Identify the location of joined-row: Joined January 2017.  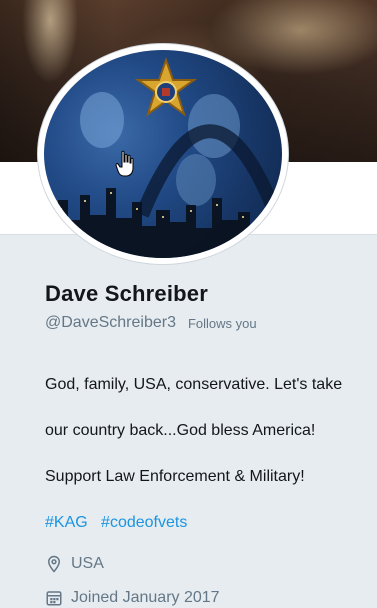
(205, 598).